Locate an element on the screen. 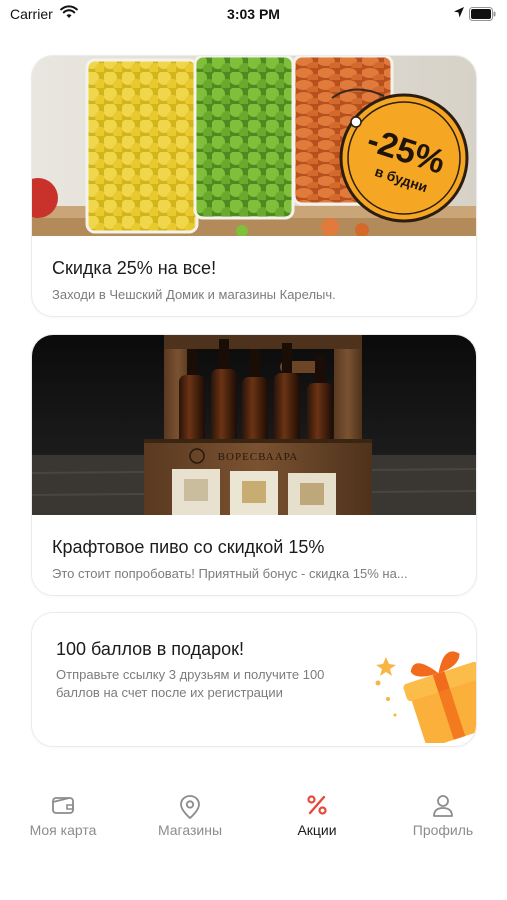  discount-badge: -25% в будни is located at coordinates (400, 155).